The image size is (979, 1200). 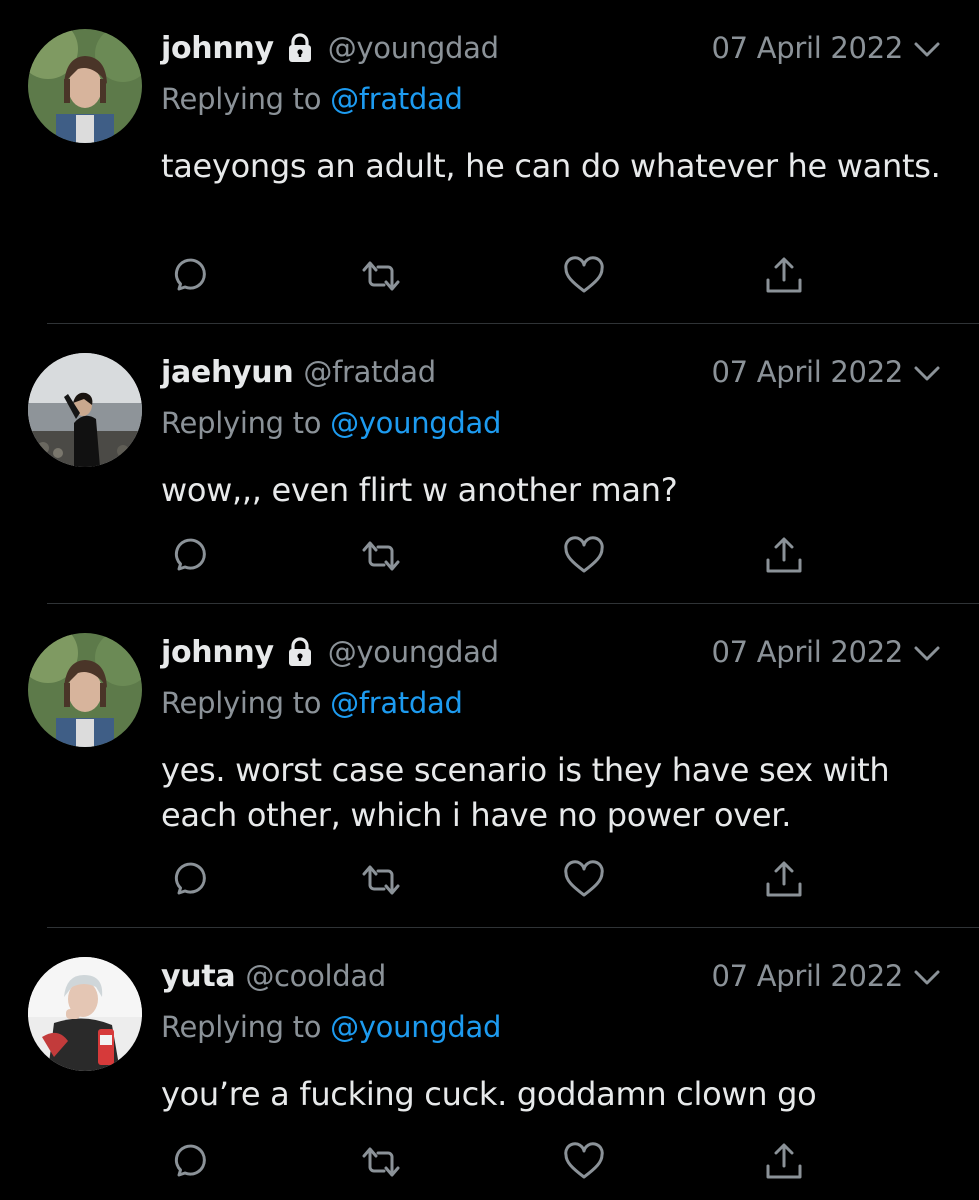 I want to click on display-name: yuta, so click(x=198, y=976).